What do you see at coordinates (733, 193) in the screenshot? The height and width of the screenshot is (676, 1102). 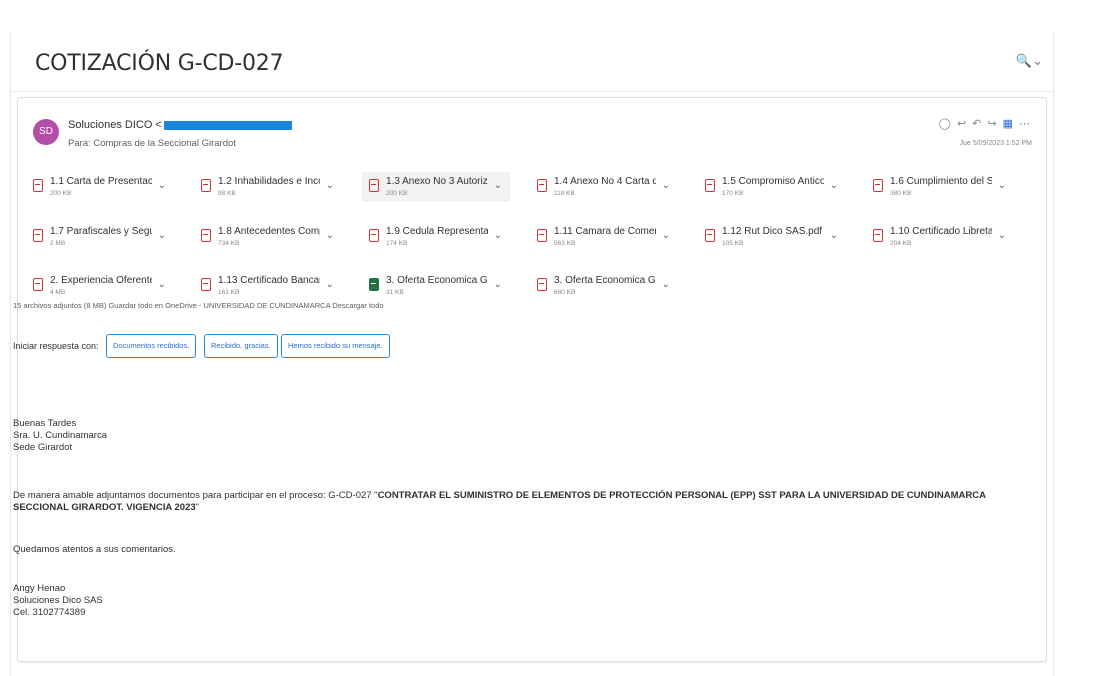 I see `attachment-size: 170 KB` at bounding box center [733, 193].